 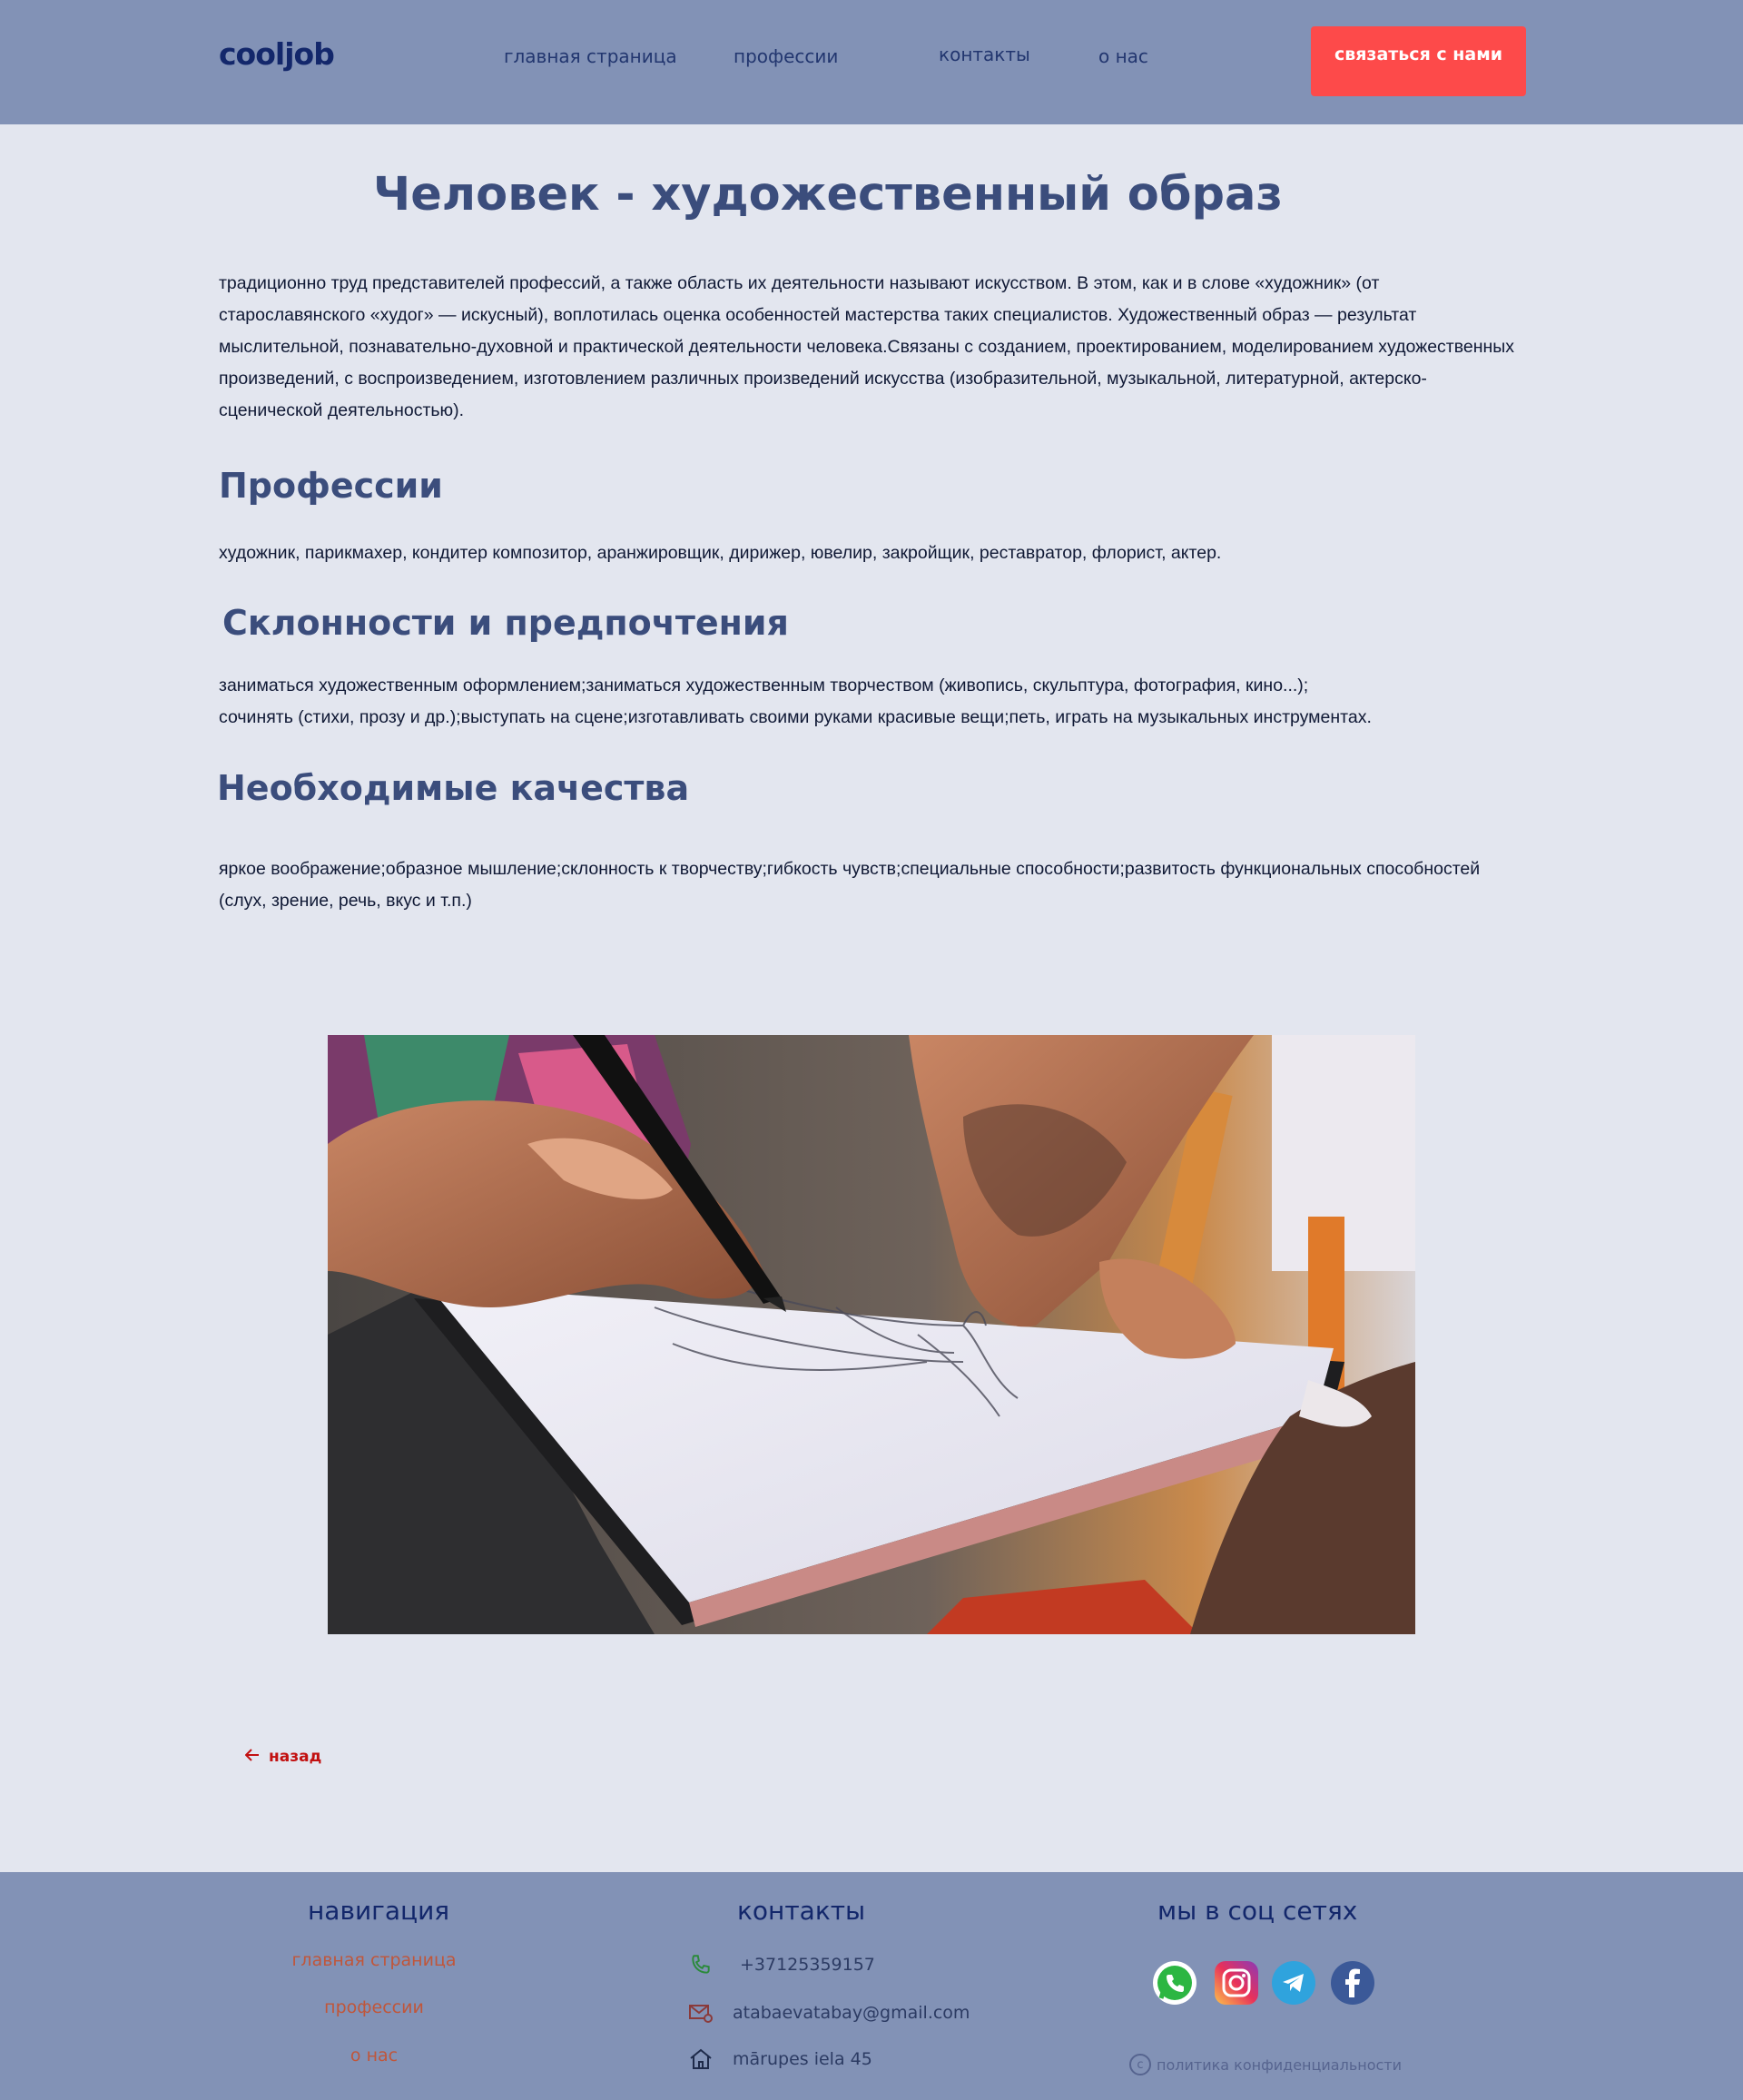 What do you see at coordinates (807, 1965) in the screenshot?
I see `phone-number: +37125359157` at bounding box center [807, 1965].